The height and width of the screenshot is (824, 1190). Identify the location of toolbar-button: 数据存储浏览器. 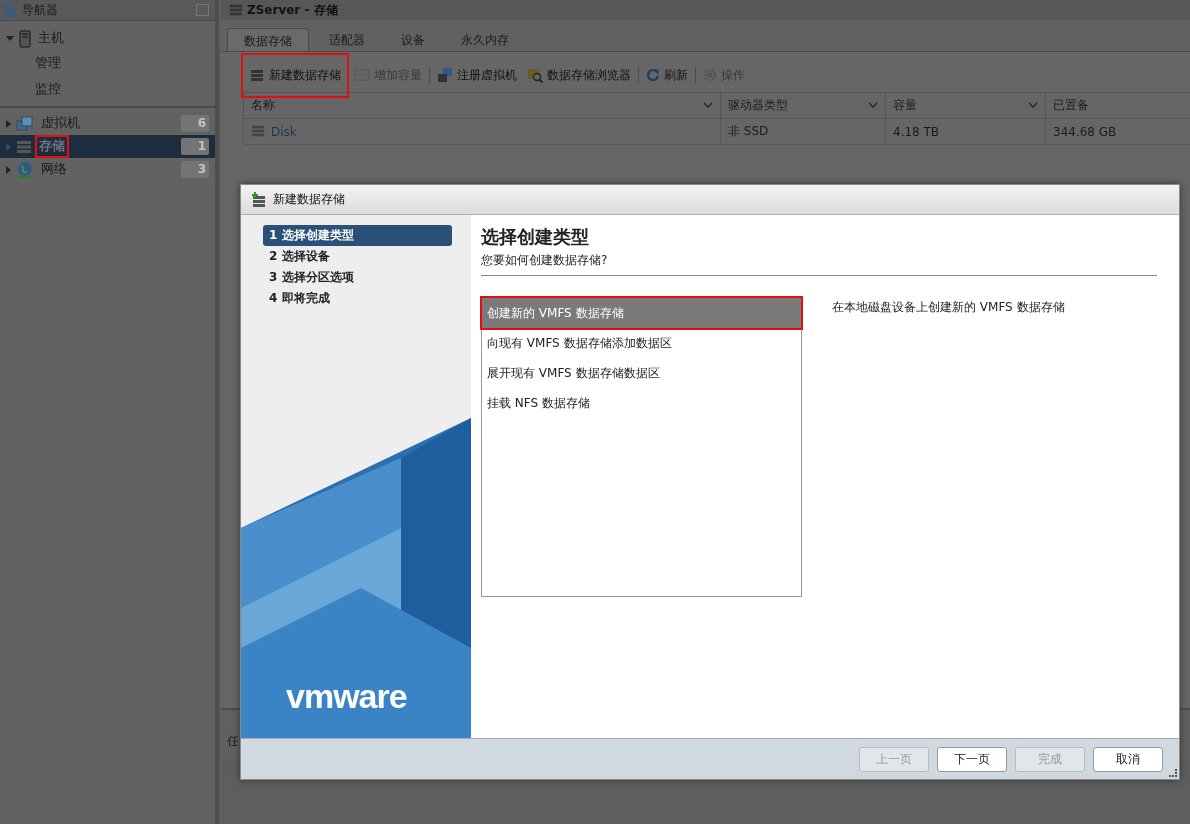
(579, 75).